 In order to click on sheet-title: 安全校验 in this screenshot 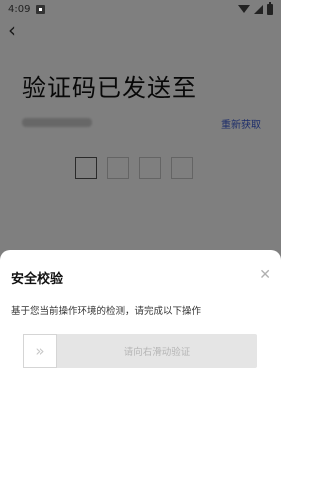, I will do `click(37, 279)`.